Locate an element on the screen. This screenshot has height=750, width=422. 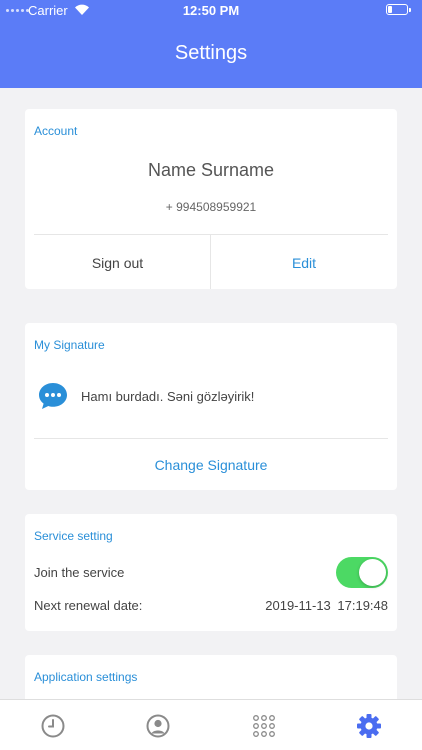
clock-icon is located at coordinates (52, 725).